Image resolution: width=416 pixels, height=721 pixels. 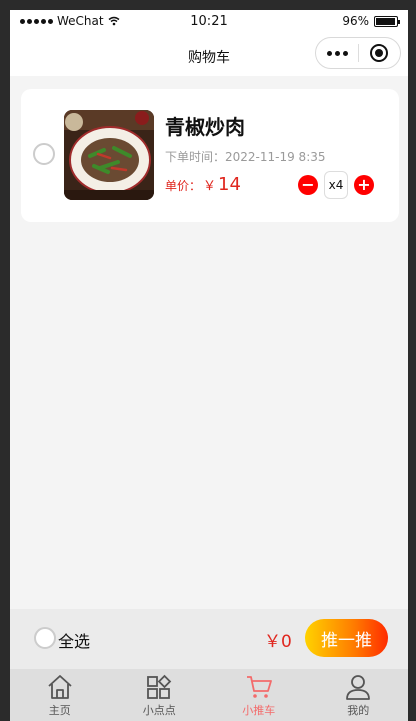 I want to click on close-miniprogram-button, so click(x=379, y=53).